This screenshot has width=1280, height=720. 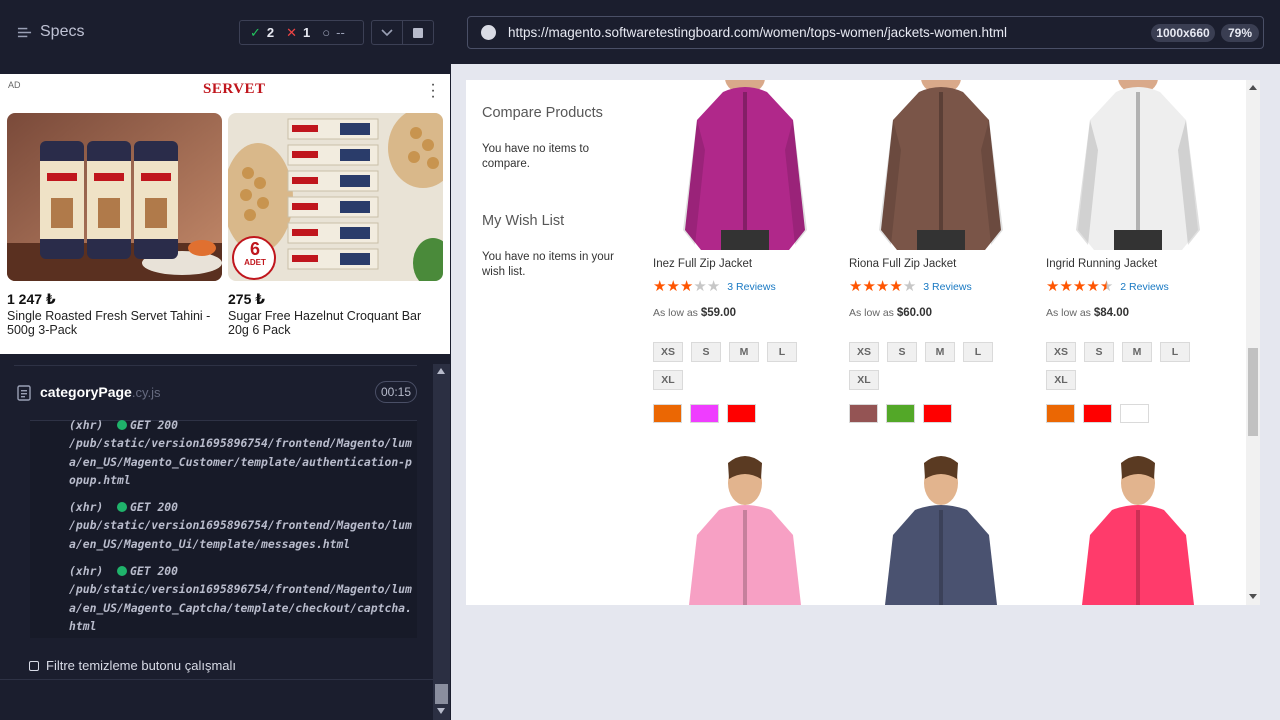 What do you see at coordinates (387, 32) in the screenshot?
I see `chevron-down-icon` at bounding box center [387, 32].